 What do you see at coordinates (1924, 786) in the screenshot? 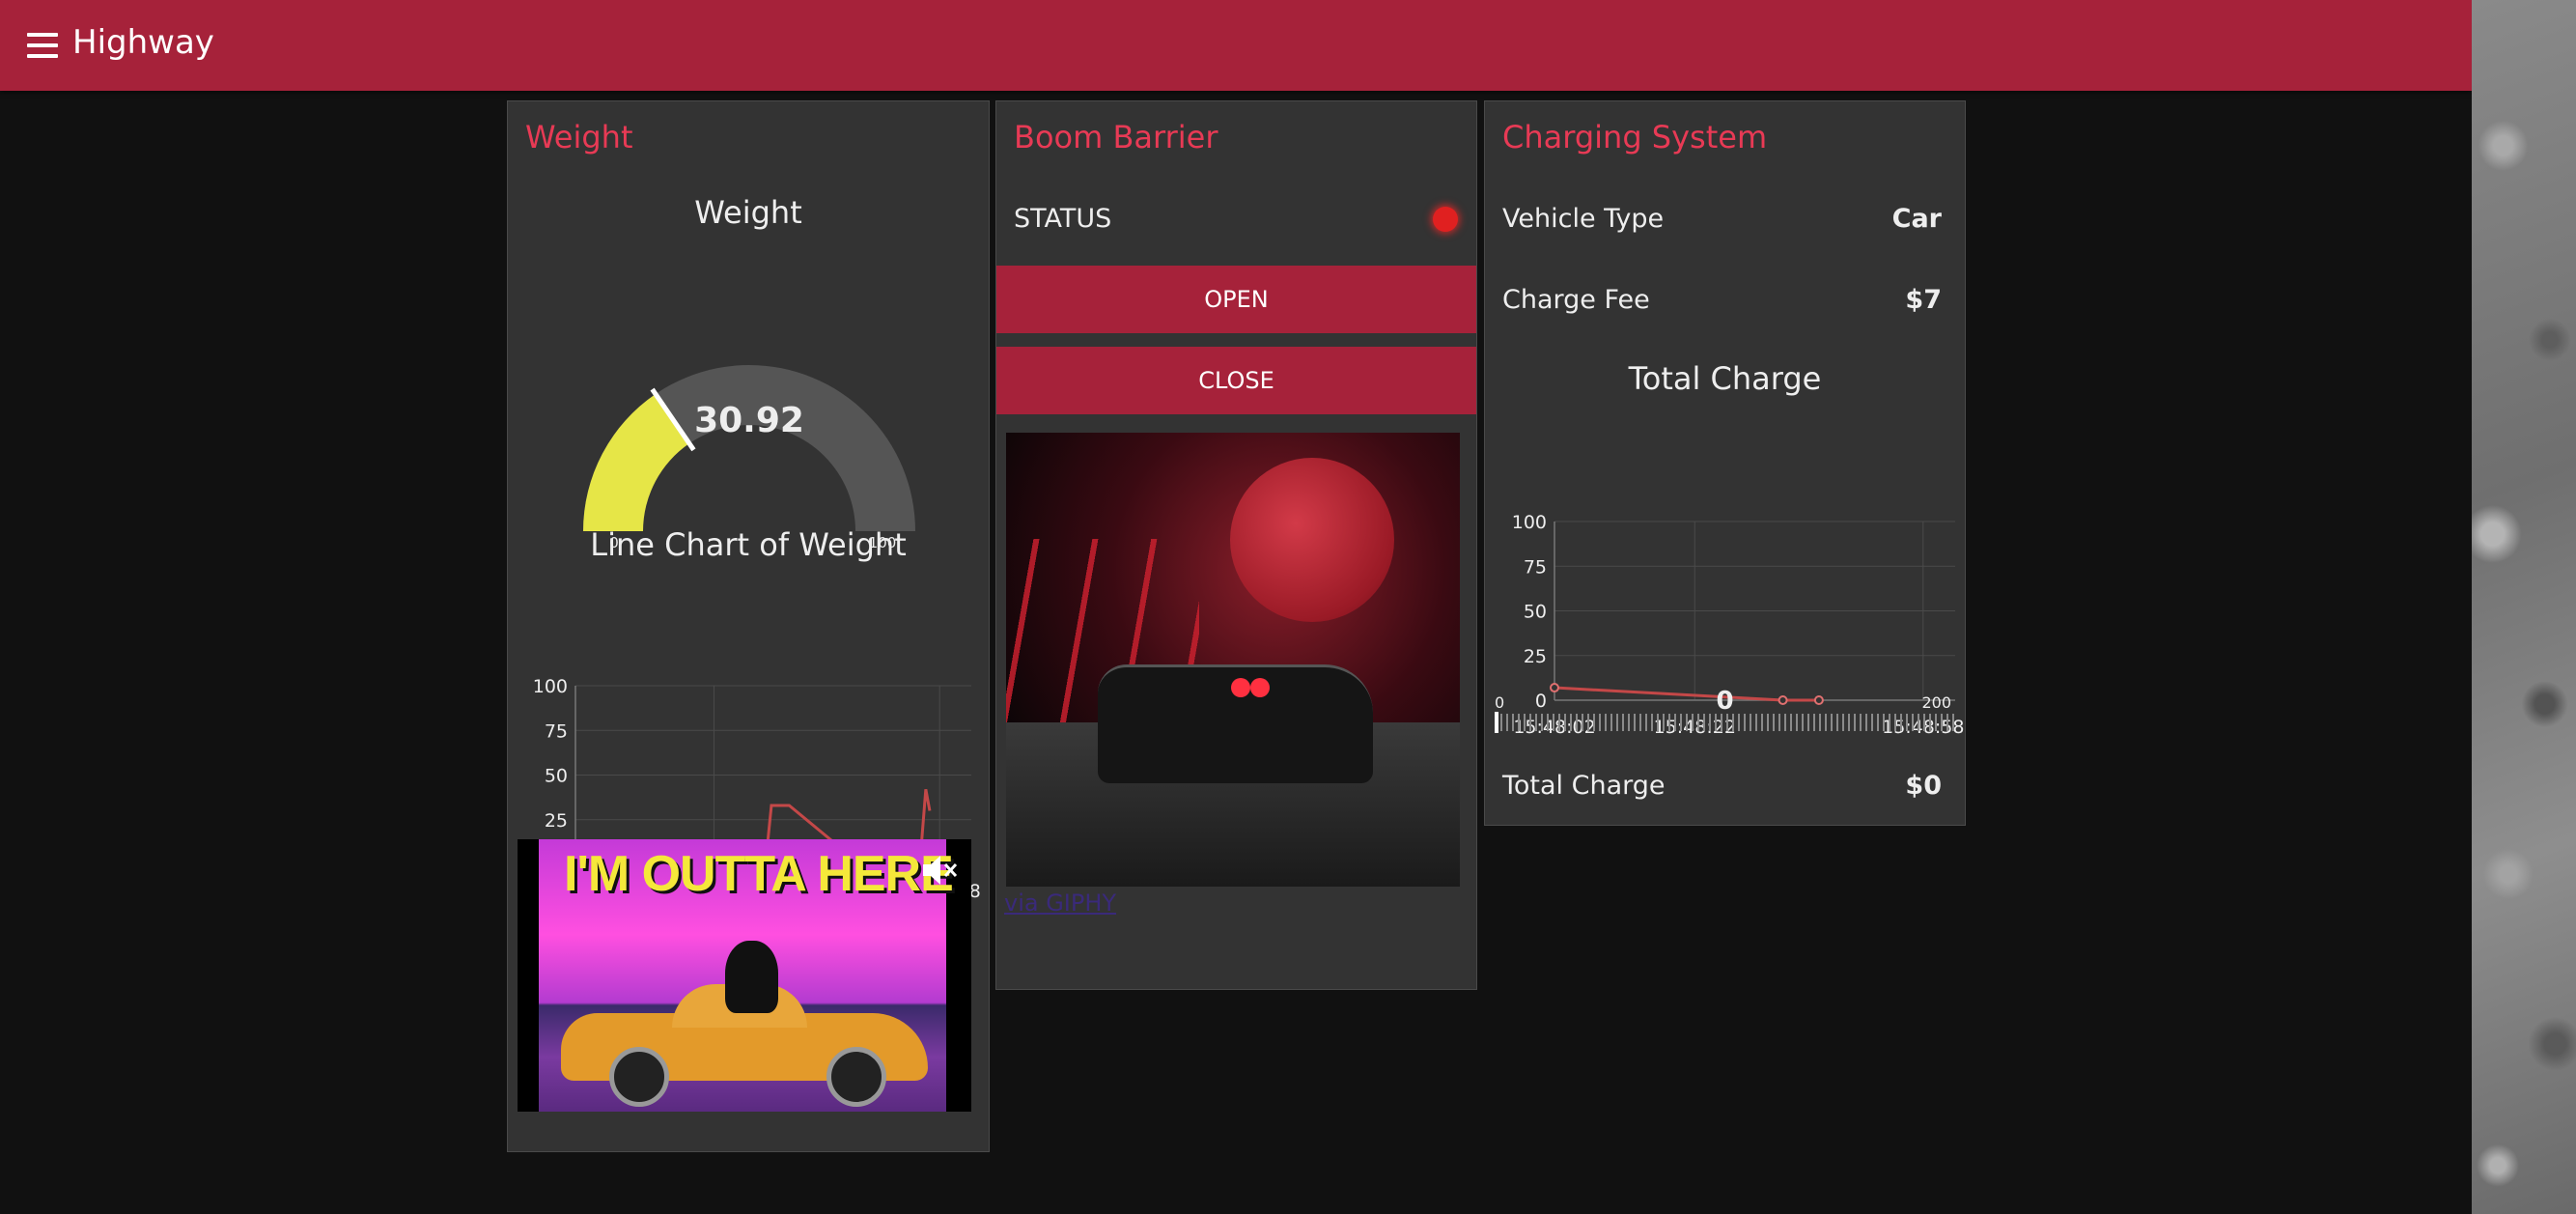
I see `total-charge-value: $0` at bounding box center [1924, 786].